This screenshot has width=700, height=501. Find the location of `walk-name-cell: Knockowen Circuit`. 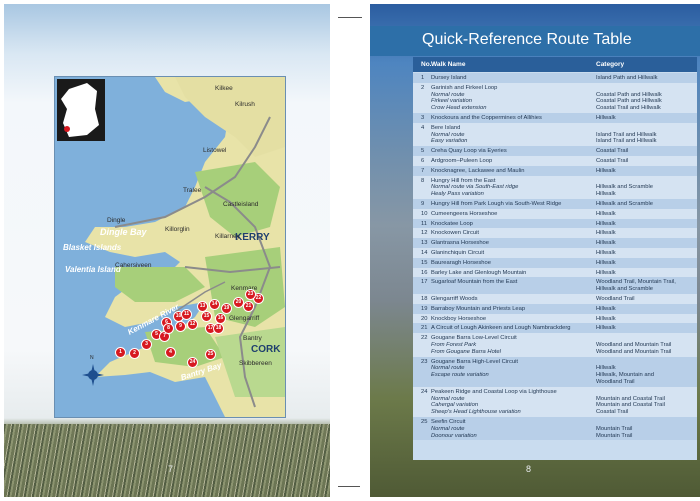

walk-name-cell: Knockowen Circuit is located at coordinates (516, 233).